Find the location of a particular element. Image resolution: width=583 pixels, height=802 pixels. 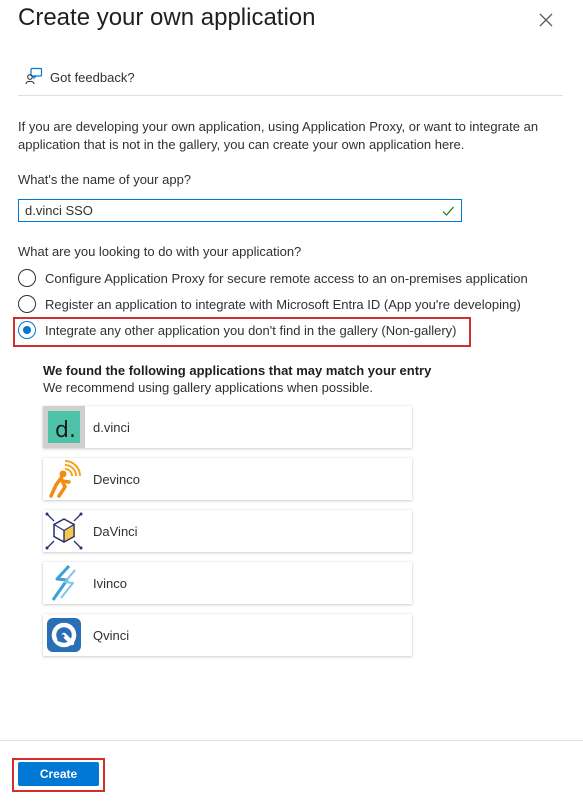

dvinci-logo: d. is located at coordinates (64, 427).